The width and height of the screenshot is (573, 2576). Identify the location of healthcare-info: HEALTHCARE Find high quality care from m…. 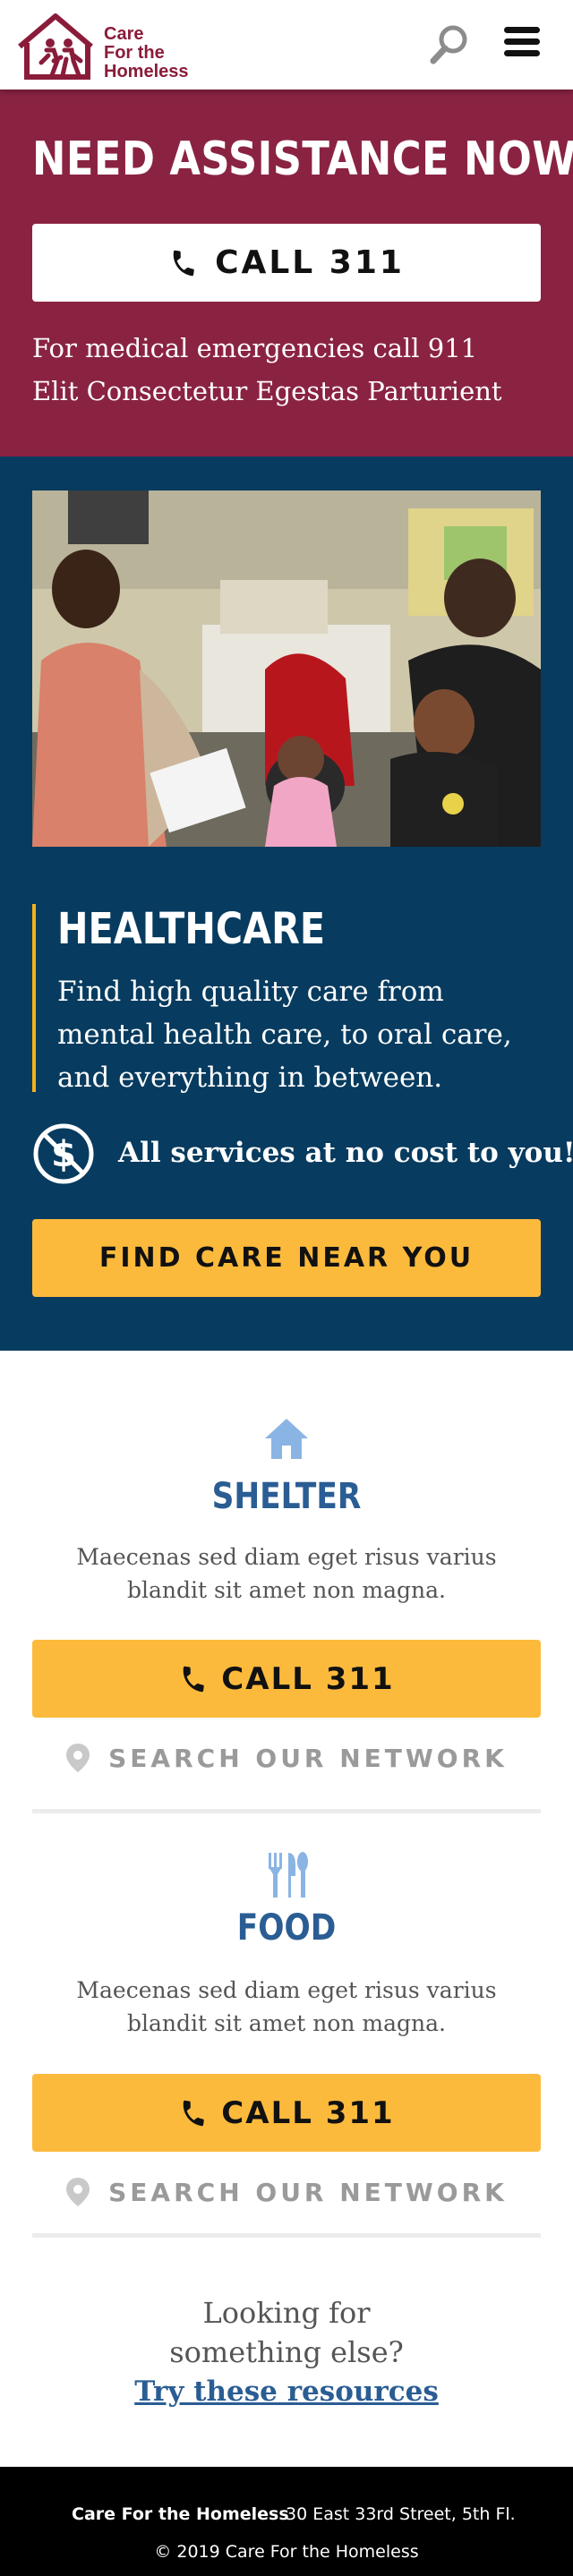
(286, 999).